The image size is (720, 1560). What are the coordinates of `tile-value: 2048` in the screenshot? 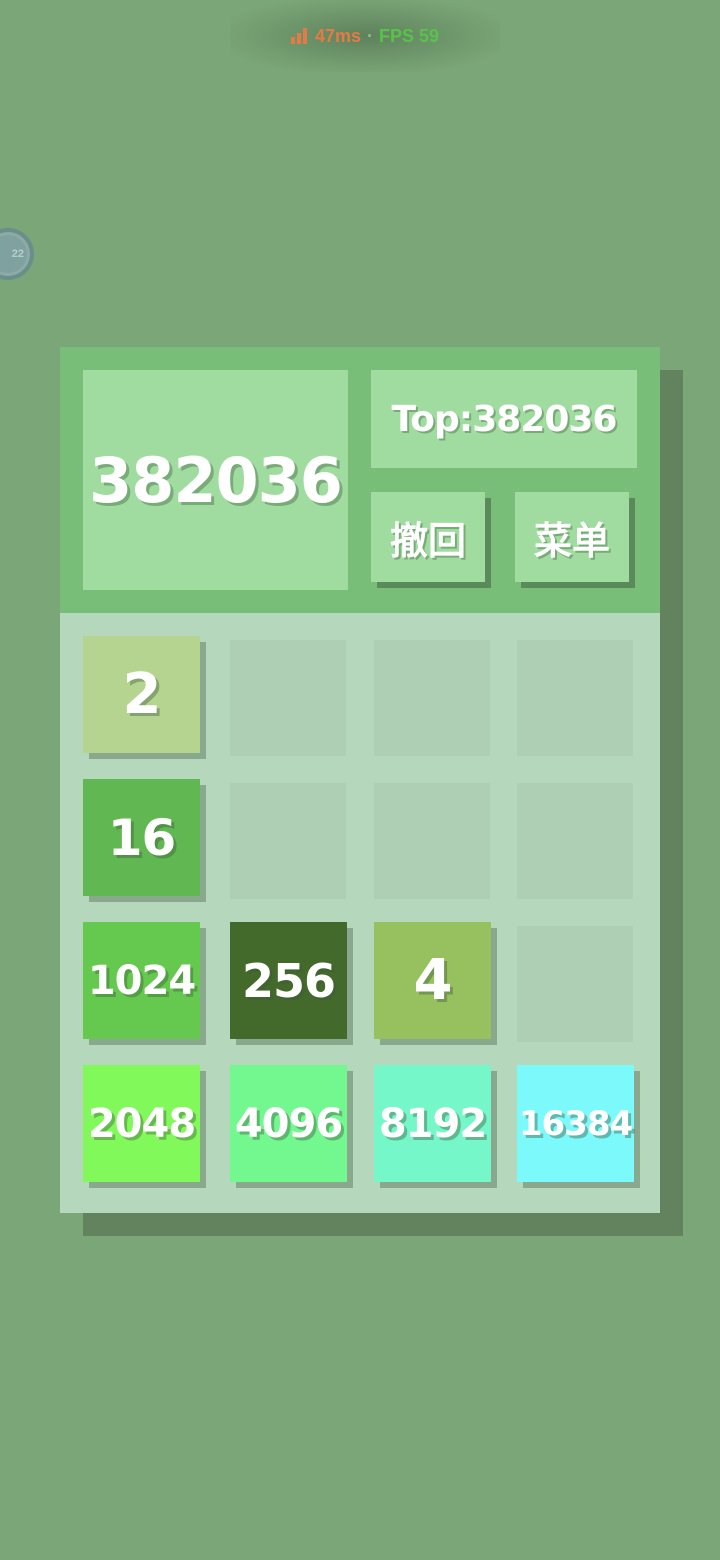 It's located at (141, 1123).